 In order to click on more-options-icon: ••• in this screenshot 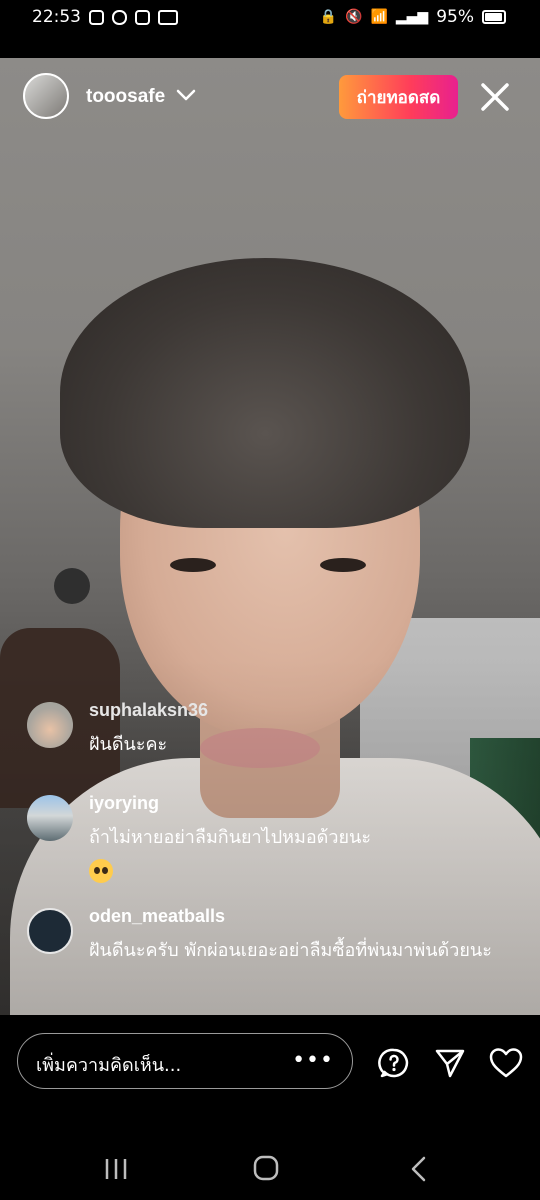, I will do `click(313, 1061)`.